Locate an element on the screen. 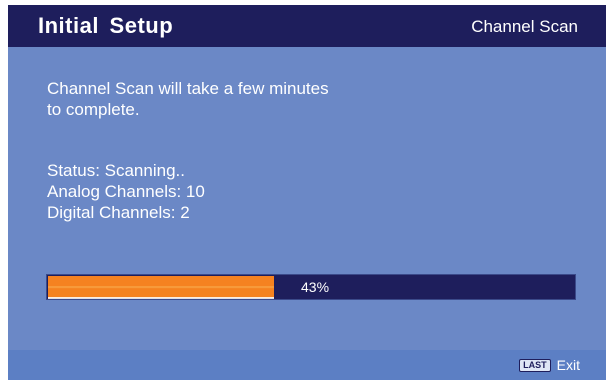 The width and height of the screenshot is (614, 385). progress-fill is located at coordinates (161, 287).